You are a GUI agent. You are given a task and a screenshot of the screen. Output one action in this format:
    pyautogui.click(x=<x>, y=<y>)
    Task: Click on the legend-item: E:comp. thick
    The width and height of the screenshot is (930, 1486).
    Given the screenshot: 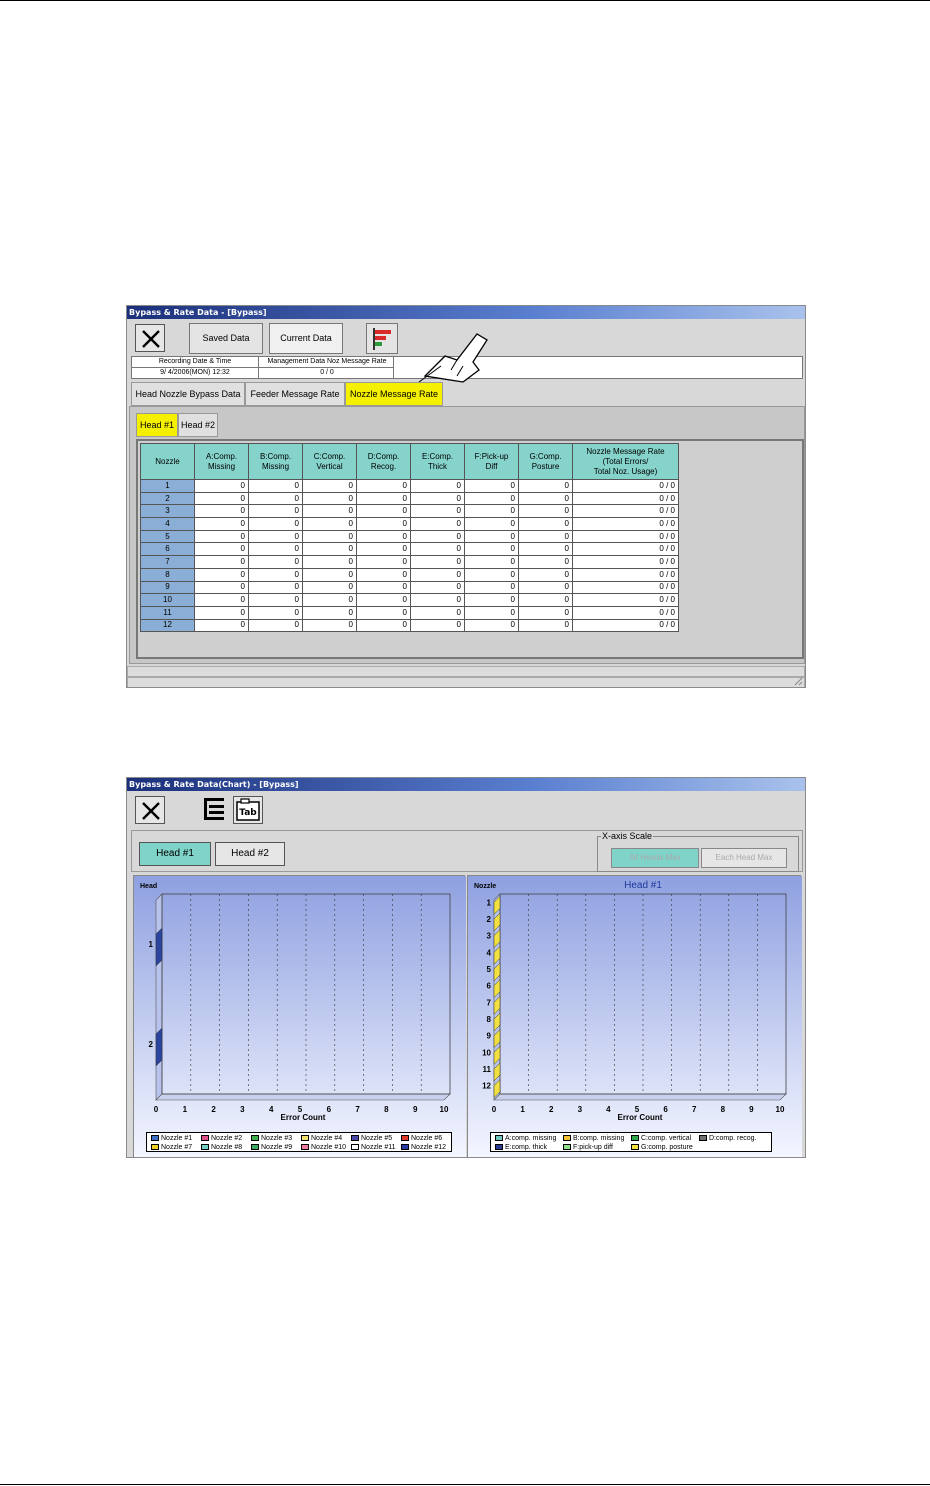 What is the action you would take?
    pyautogui.click(x=521, y=1148)
    